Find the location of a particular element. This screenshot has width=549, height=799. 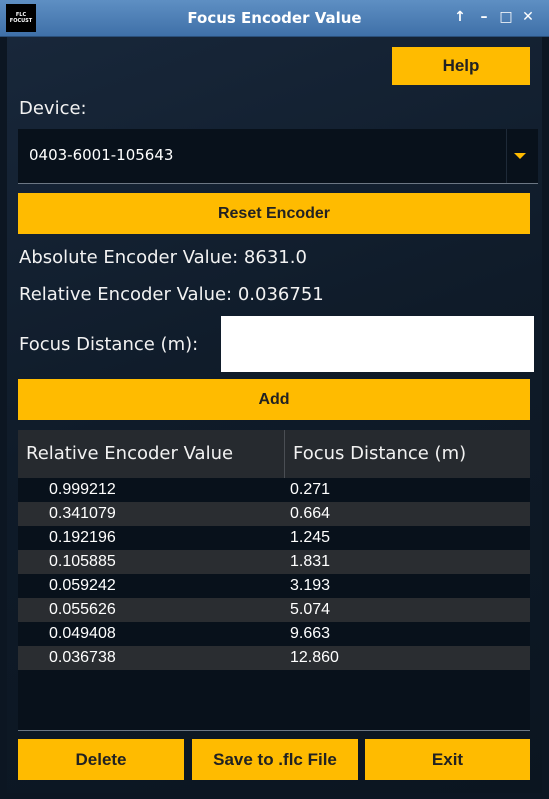

select-divider is located at coordinates (506, 156).